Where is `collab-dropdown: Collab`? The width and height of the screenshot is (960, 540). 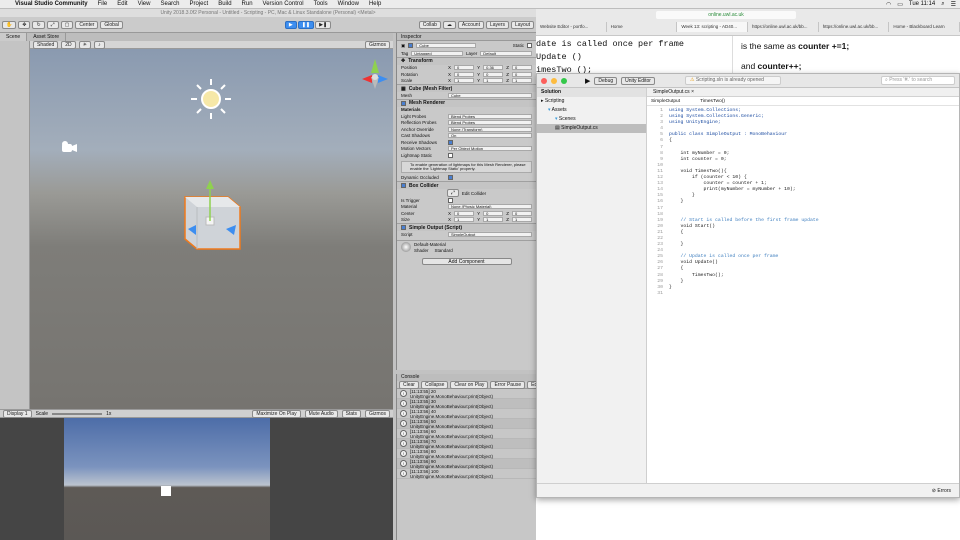 collab-dropdown: Collab is located at coordinates (429, 24).